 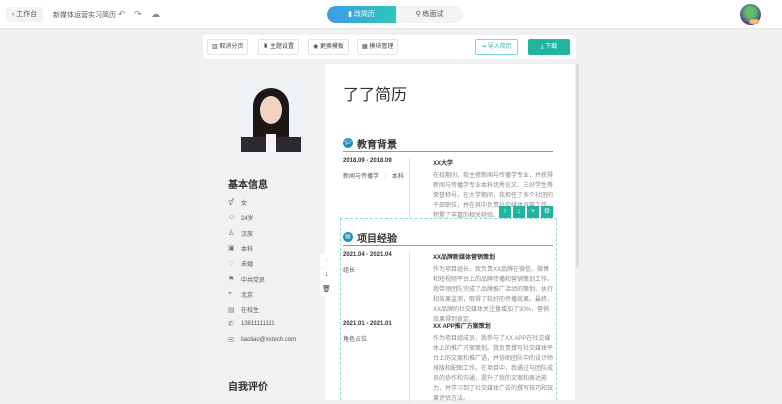 What do you see at coordinates (377, 145) in the screenshot?
I see `section-title: 教育背景` at bounding box center [377, 145].